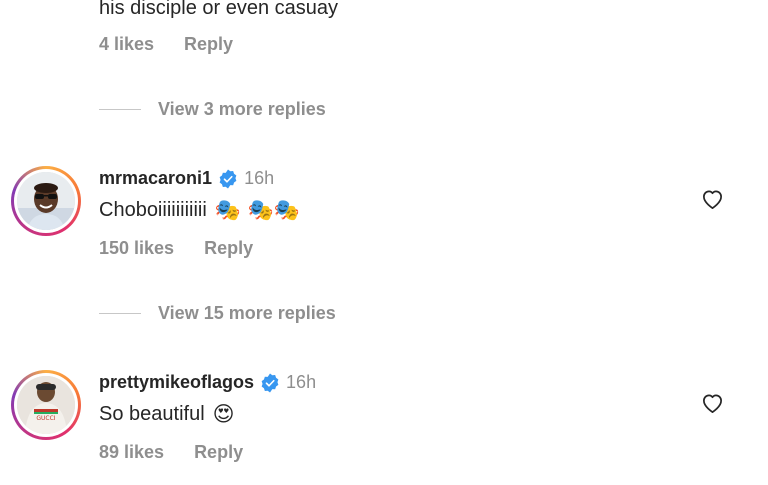  Describe the element at coordinates (166, 44) in the screenshot. I see `comment-meta: 4 likes Reply` at that location.